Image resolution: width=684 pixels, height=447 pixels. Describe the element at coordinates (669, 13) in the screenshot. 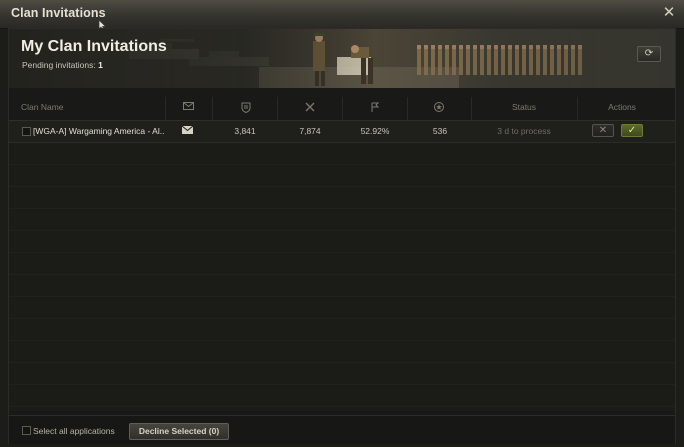

I see `close-icon: ✕` at that location.